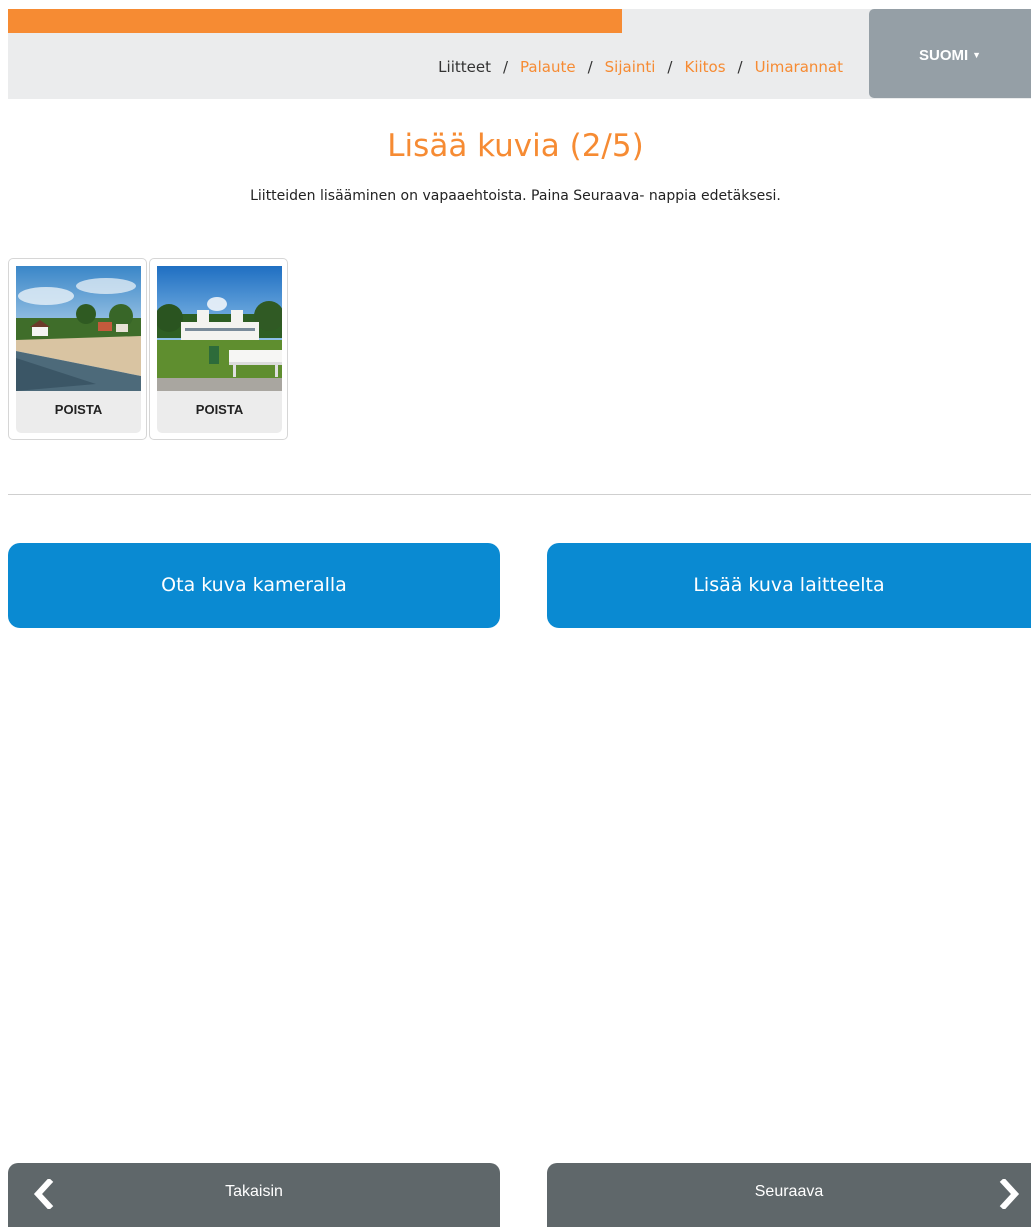  I want to click on breadcrumb-item-liitteet: Liitteet, so click(464, 67).